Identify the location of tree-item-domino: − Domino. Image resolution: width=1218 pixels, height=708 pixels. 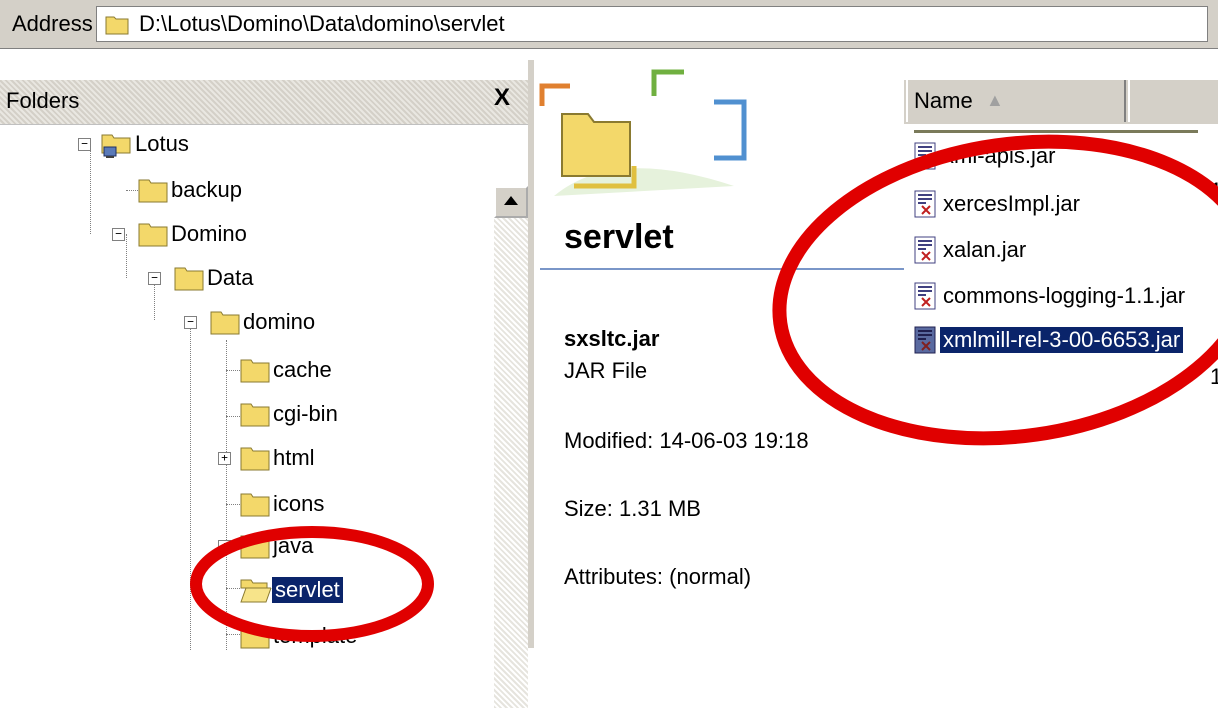
(181, 234).